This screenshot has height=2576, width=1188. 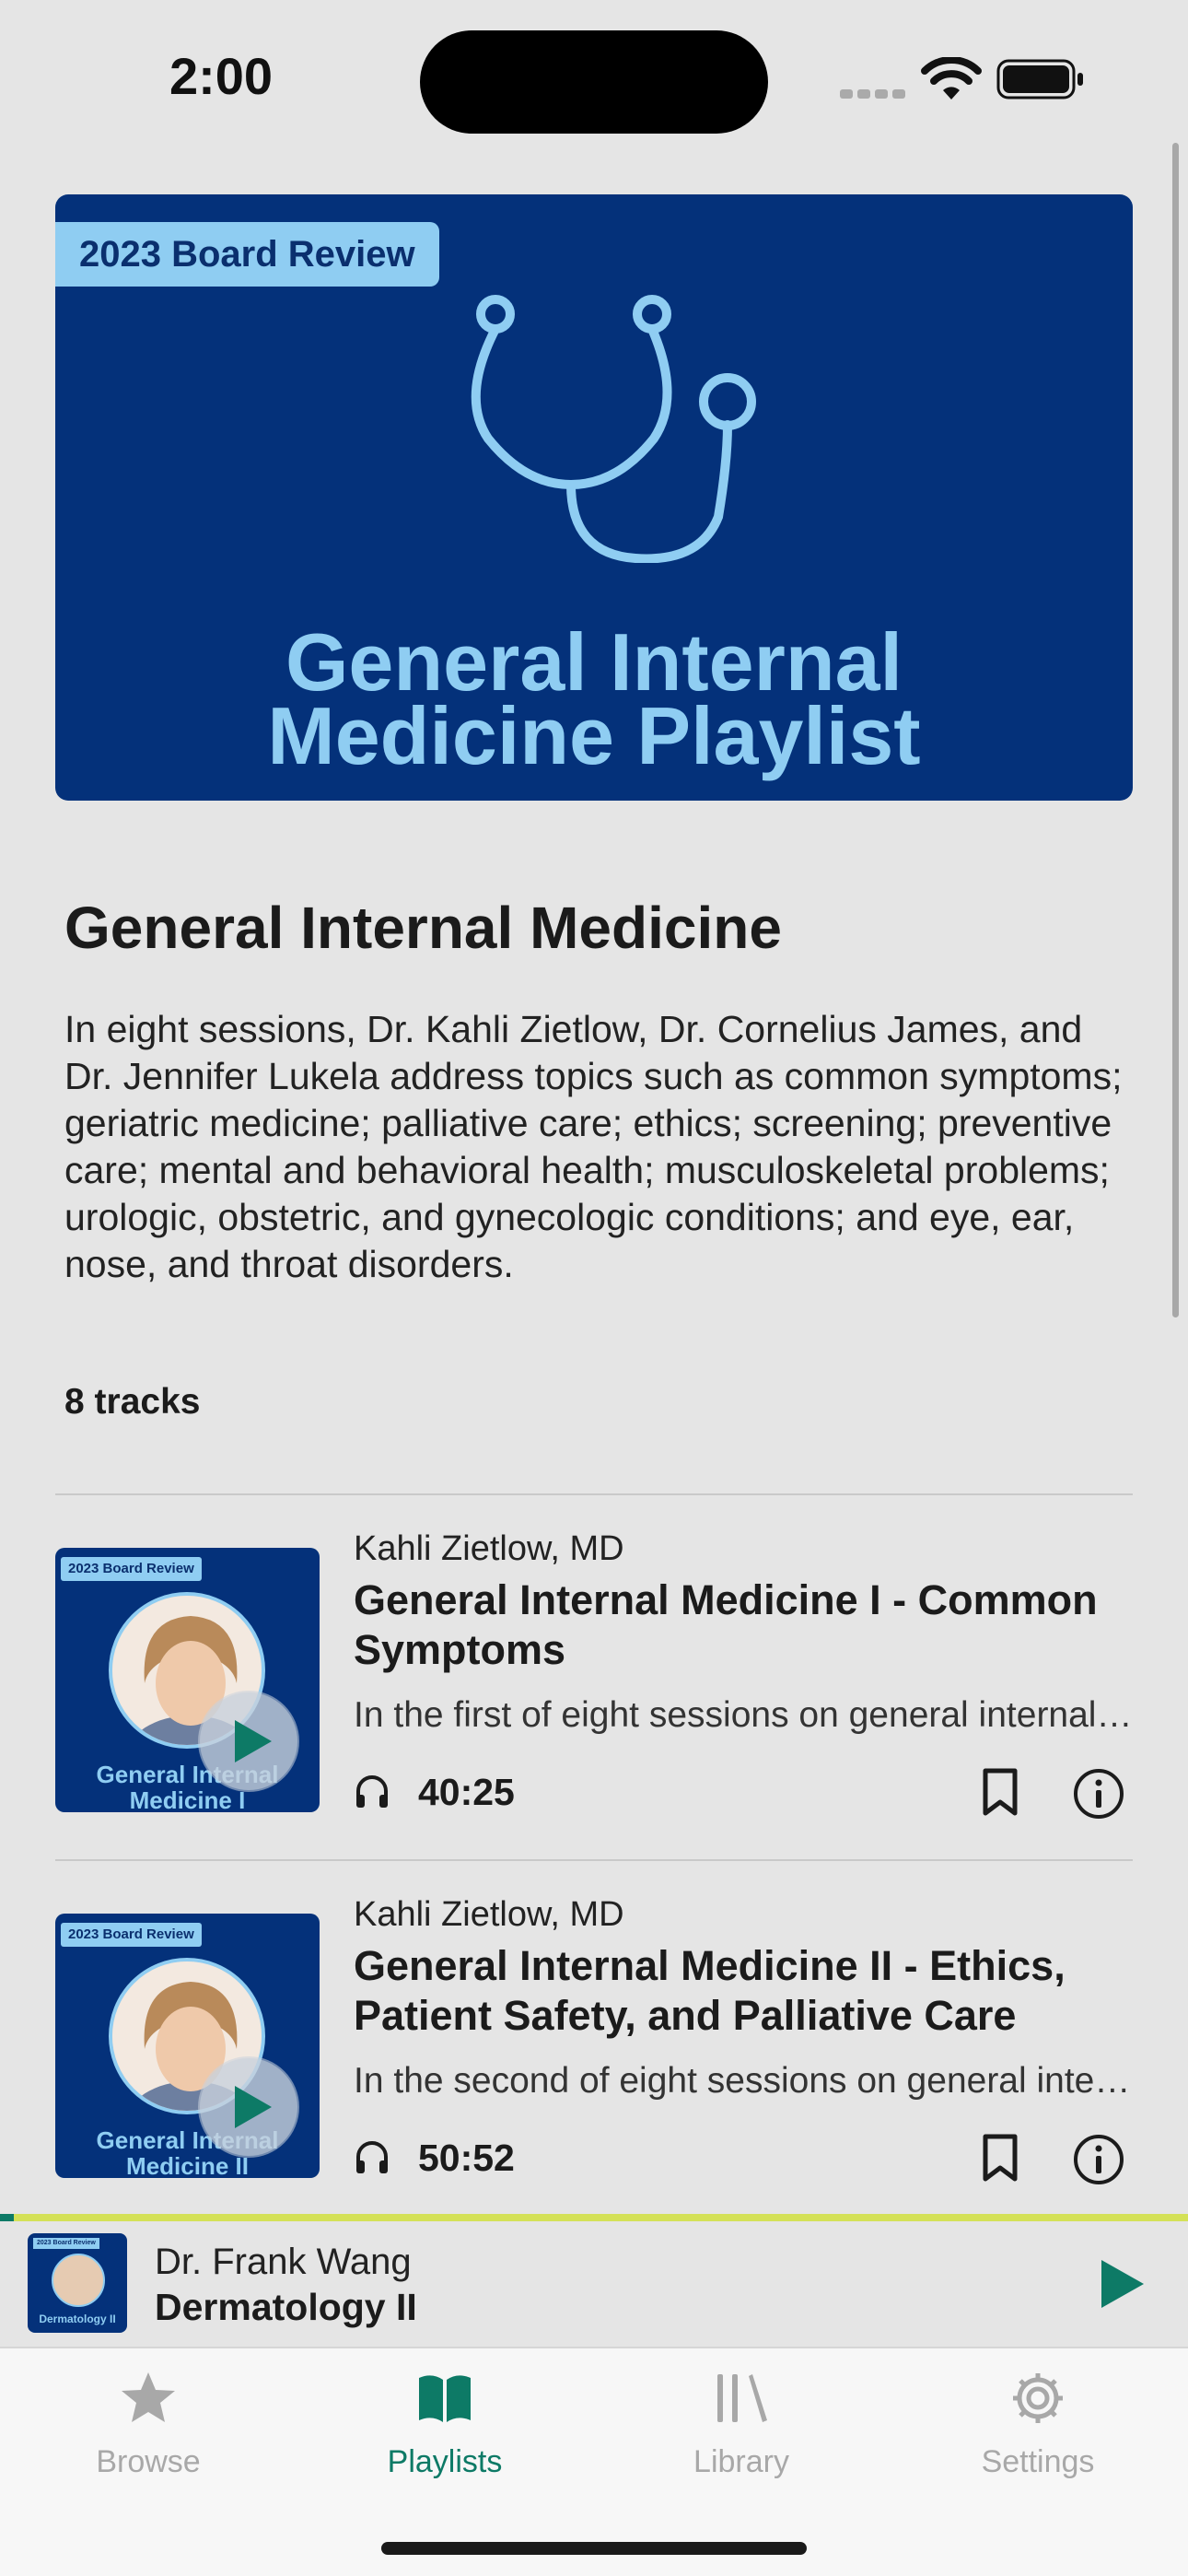 I want to click on hero-title-line1: General Internal, so click(x=594, y=662).